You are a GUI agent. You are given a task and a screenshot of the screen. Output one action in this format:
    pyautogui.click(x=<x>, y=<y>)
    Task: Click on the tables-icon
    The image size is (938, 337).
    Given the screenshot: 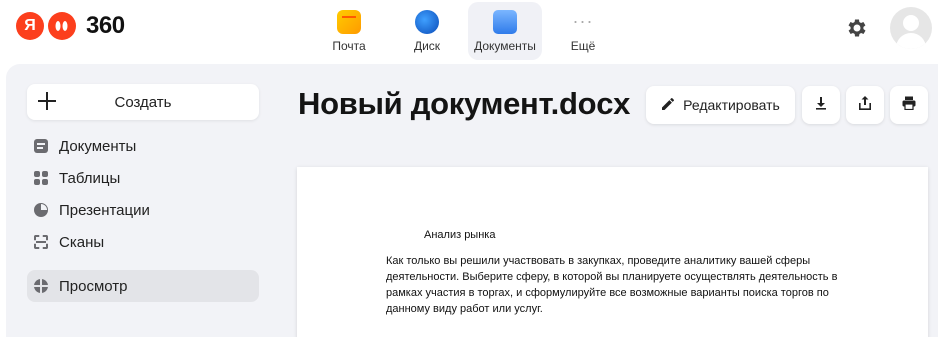 What is the action you would take?
    pyautogui.click(x=41, y=178)
    